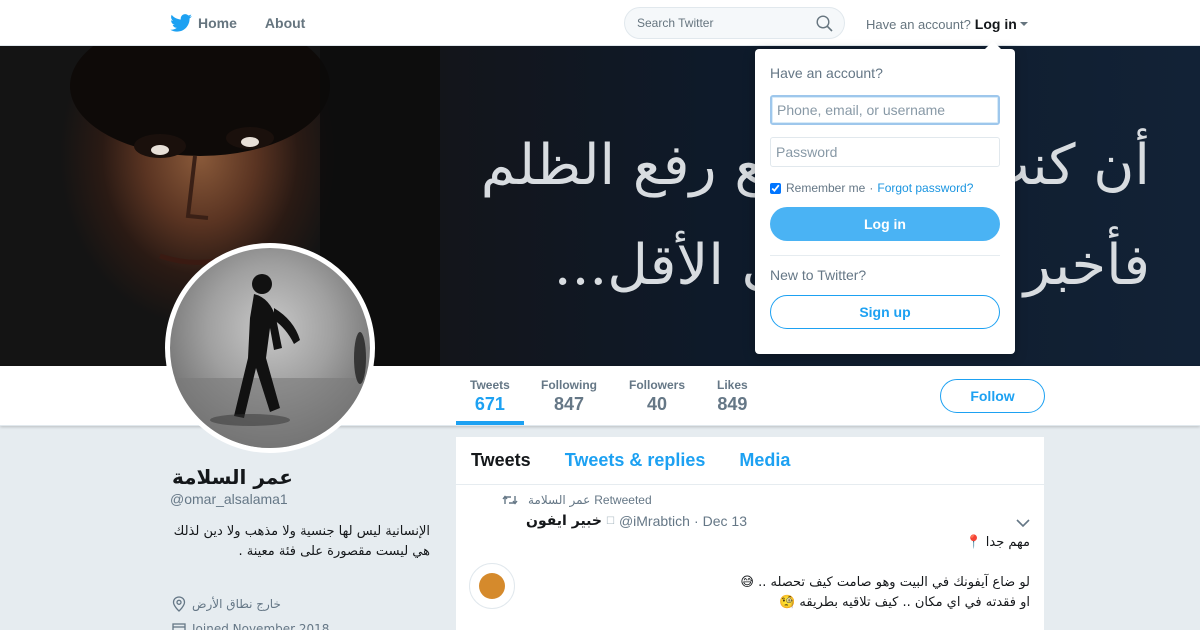 This screenshot has width=1200, height=630. Describe the element at coordinates (775, 188) in the screenshot. I see `remember-checkbox` at that location.